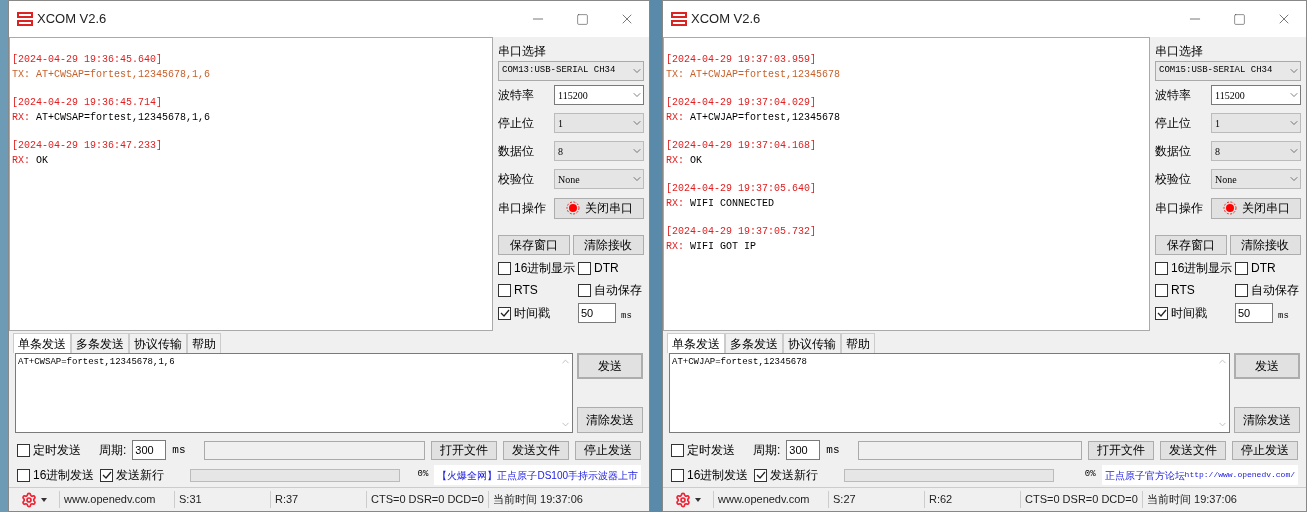  What do you see at coordinates (1081, 499) in the screenshot?
I see `status-lines: CTS=0 DSR=0 DCD=0` at bounding box center [1081, 499].